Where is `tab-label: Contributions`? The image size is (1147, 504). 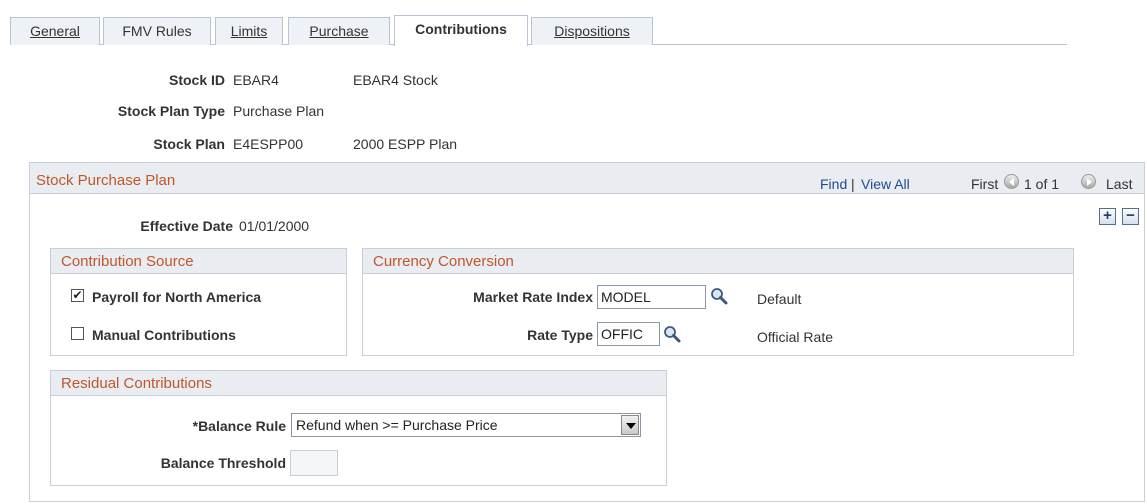
tab-label: Contributions is located at coordinates (461, 29).